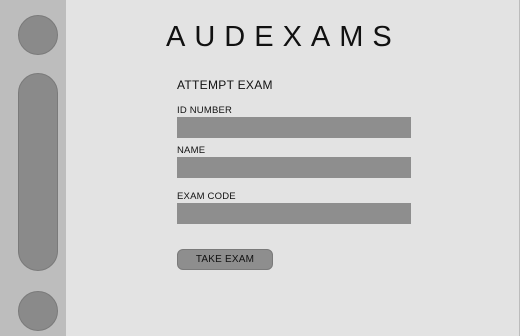  I want to click on id-number-label: ID NUMBER, so click(205, 110).